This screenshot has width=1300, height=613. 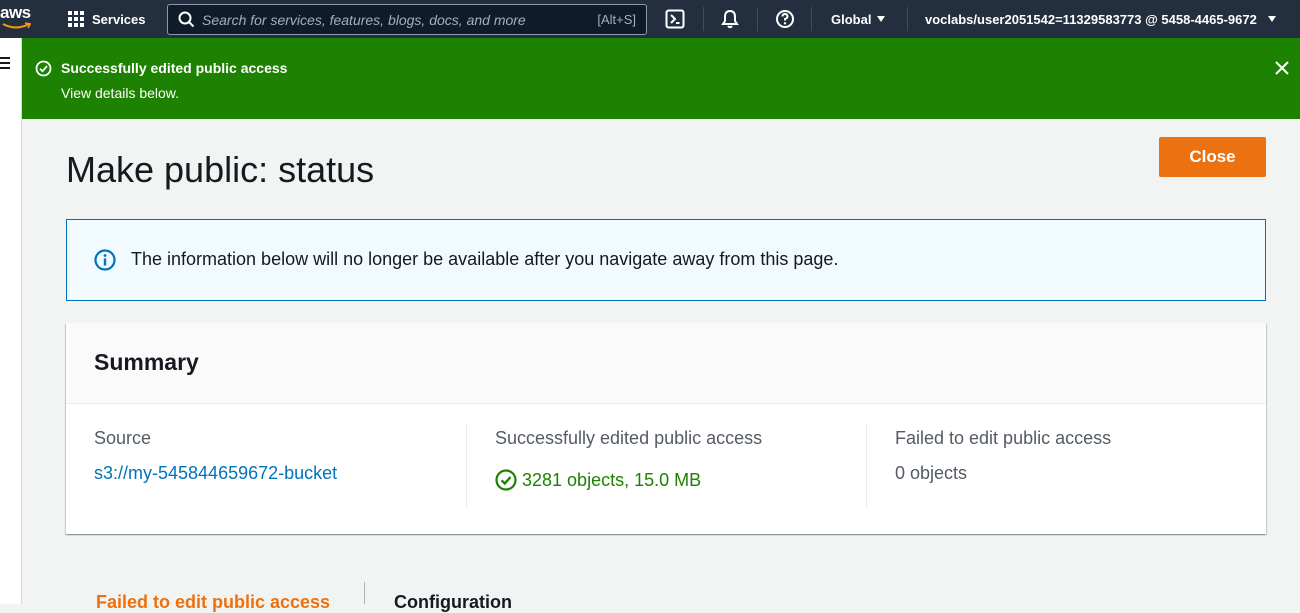 I want to click on success-count: 3281 objects, 15.0 MB, so click(x=612, y=479).